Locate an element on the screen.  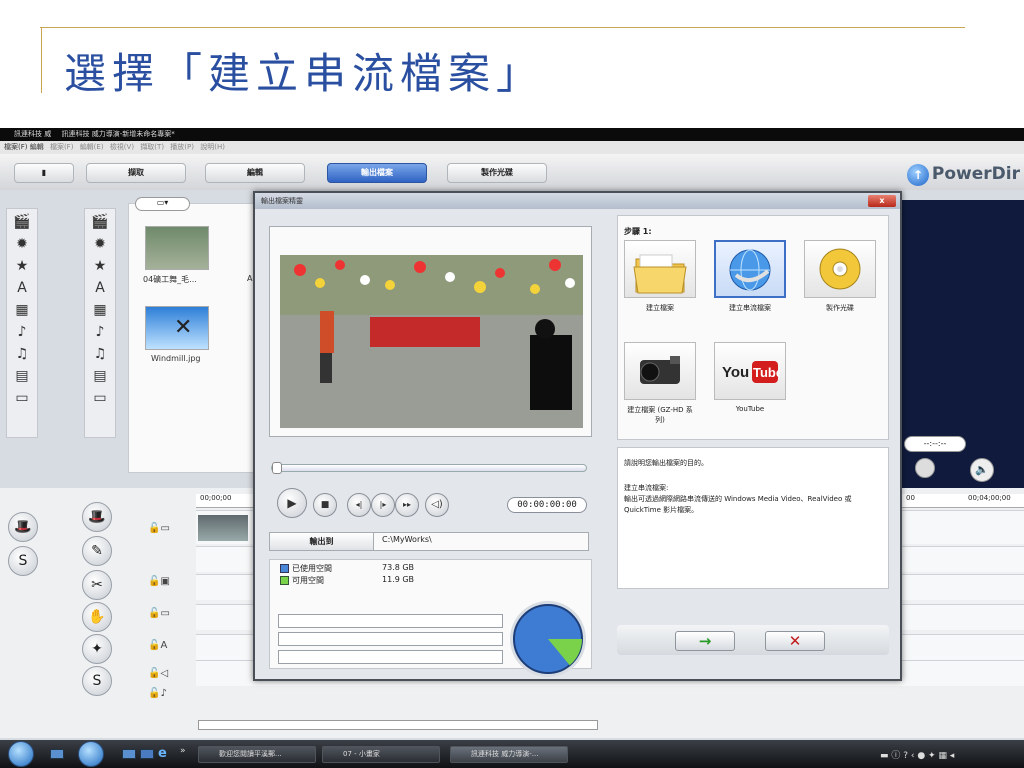
chapter-icon-2: ▤ is located at coordinates (100, 376).